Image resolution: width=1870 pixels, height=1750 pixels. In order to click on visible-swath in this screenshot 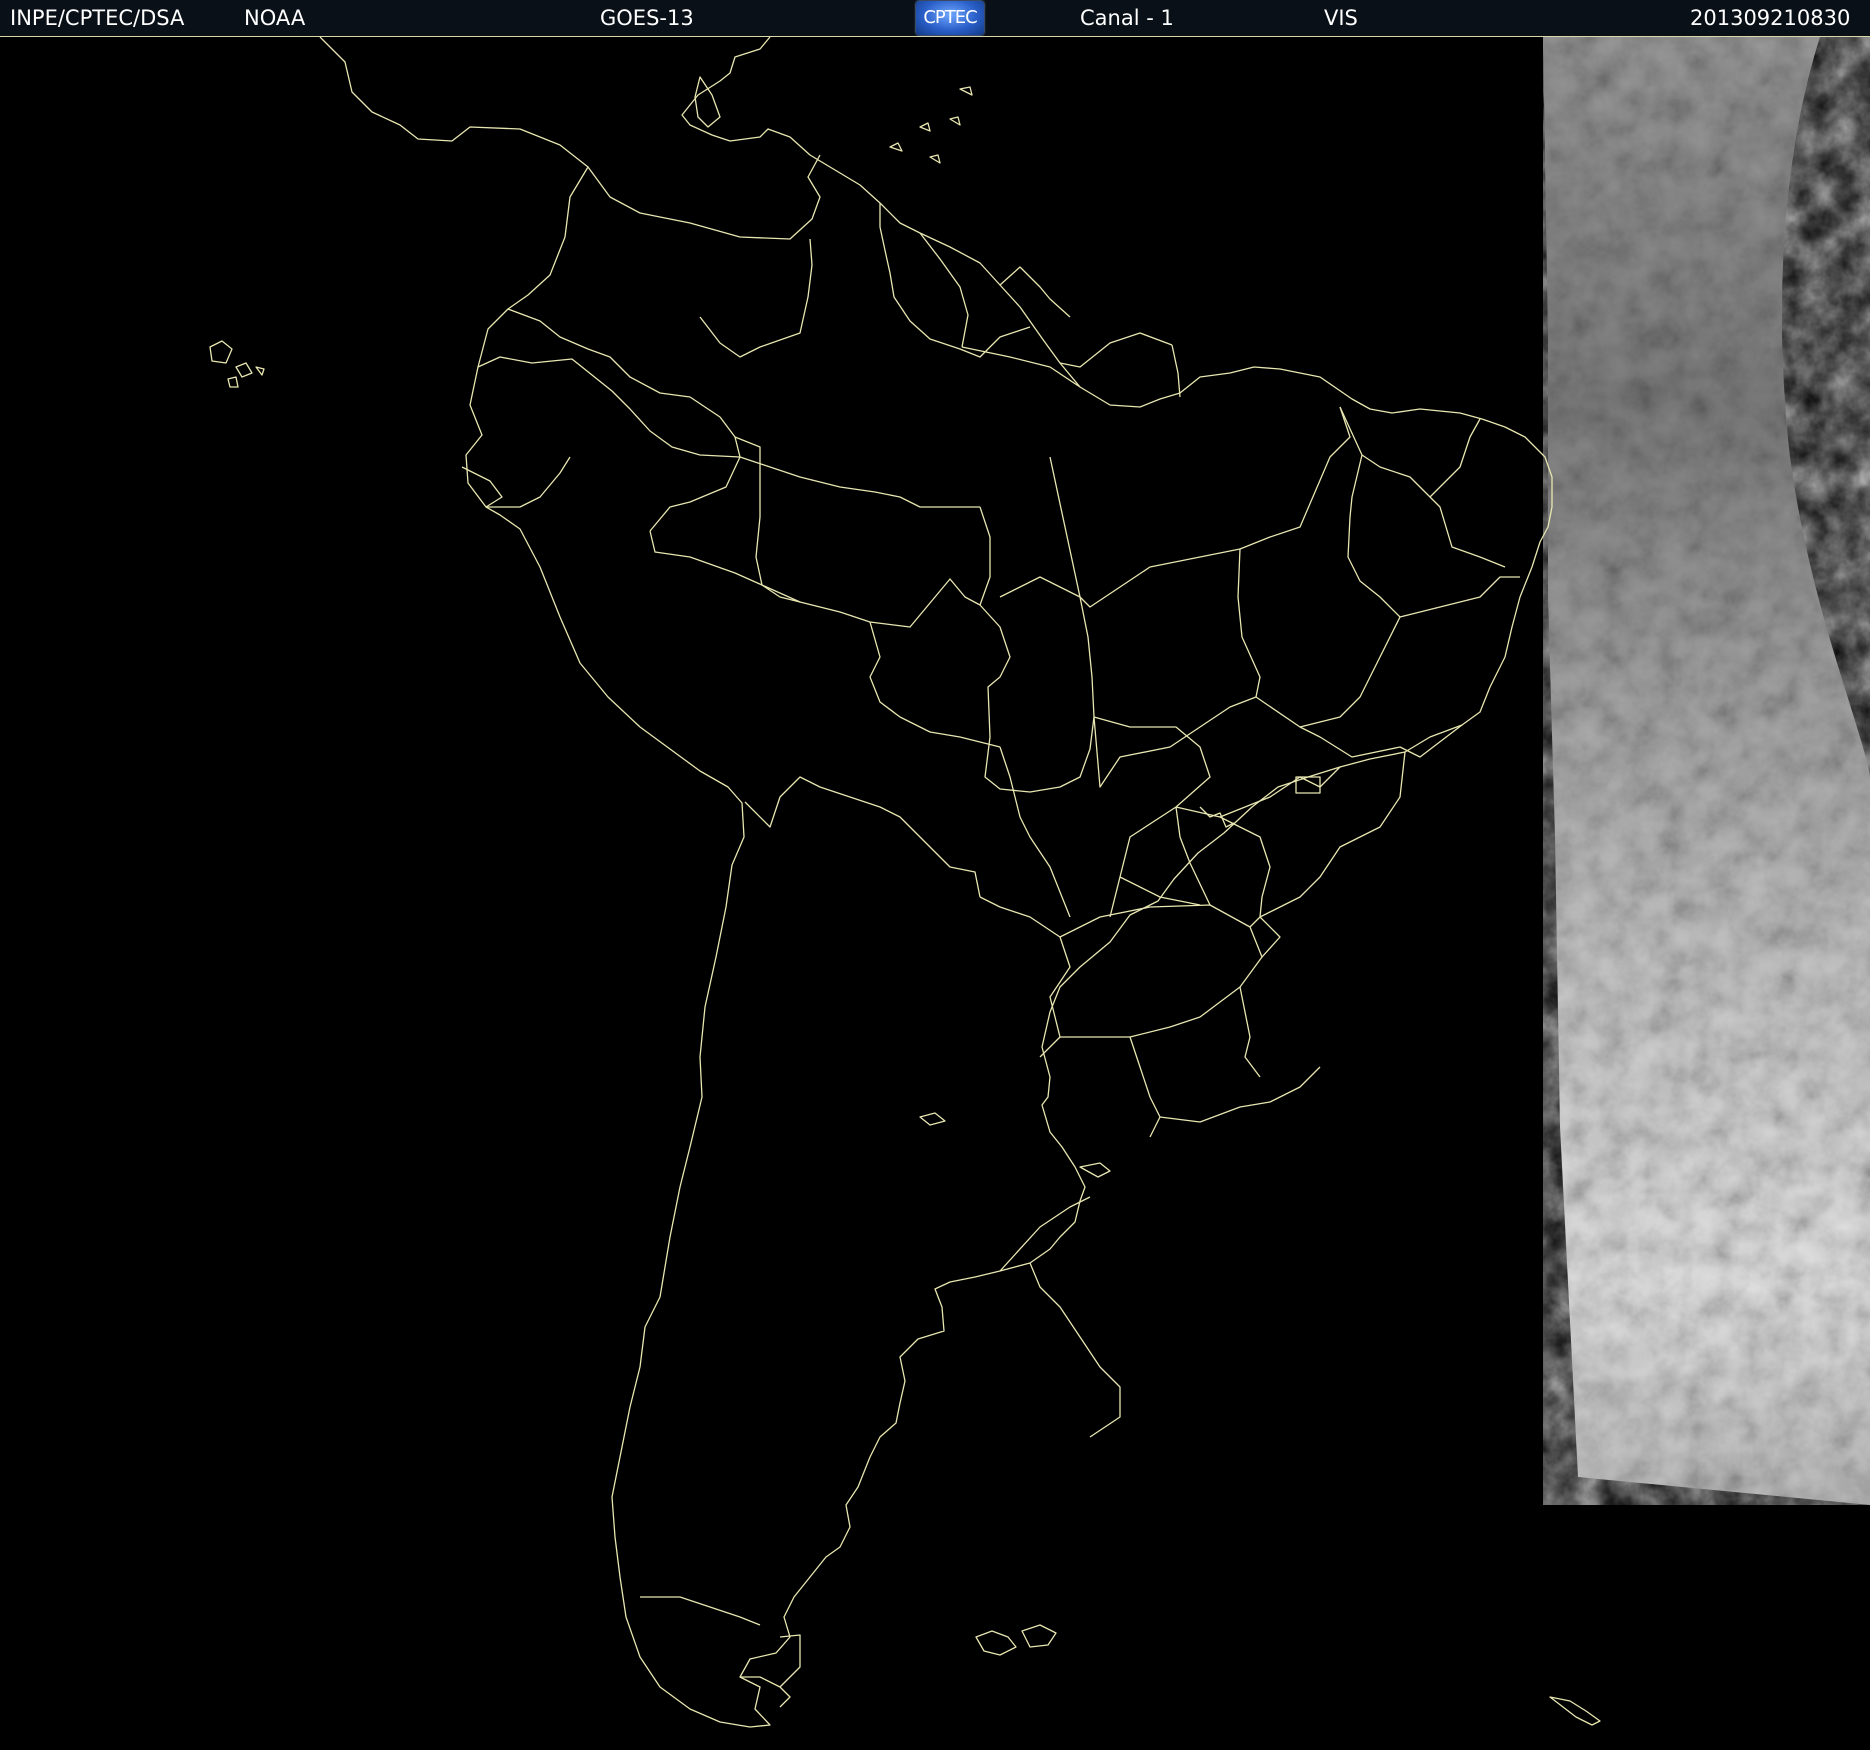, I will do `click(1706, 771)`.